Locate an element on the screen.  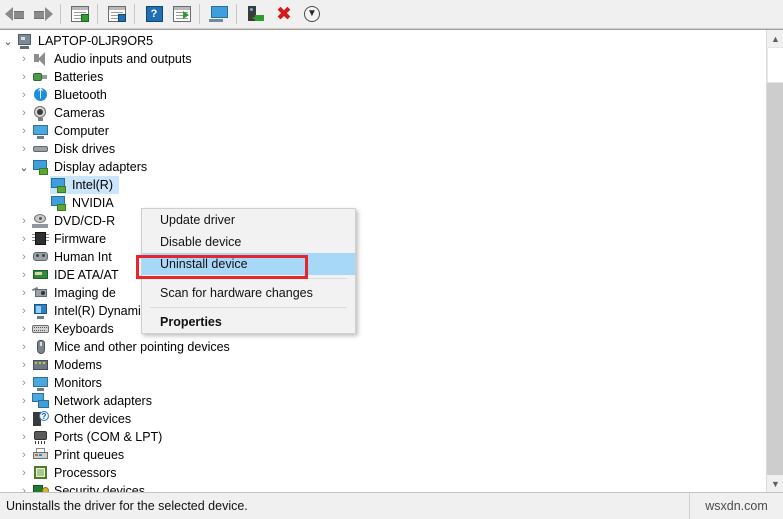
tree-item-label: Human Int is located at coordinates (83, 257).